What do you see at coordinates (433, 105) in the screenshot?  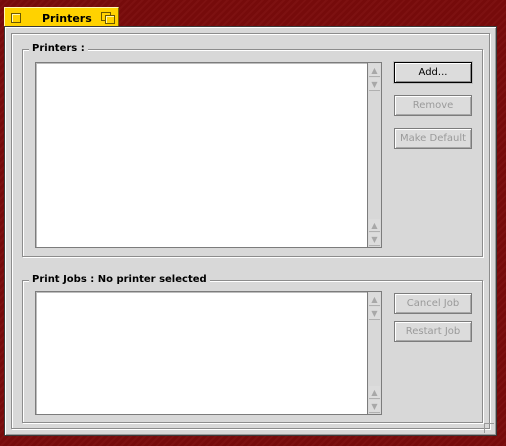 I see `remove-printer-button: Remove` at bounding box center [433, 105].